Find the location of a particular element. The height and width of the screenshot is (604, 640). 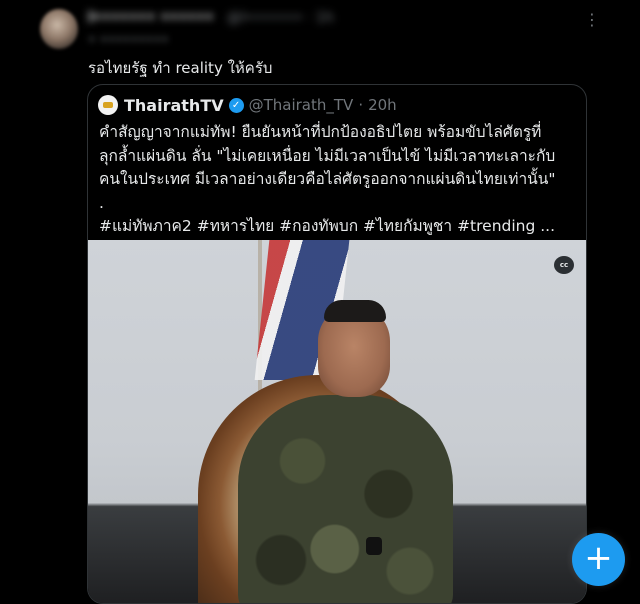

soldier-uniform is located at coordinates (345, 499).